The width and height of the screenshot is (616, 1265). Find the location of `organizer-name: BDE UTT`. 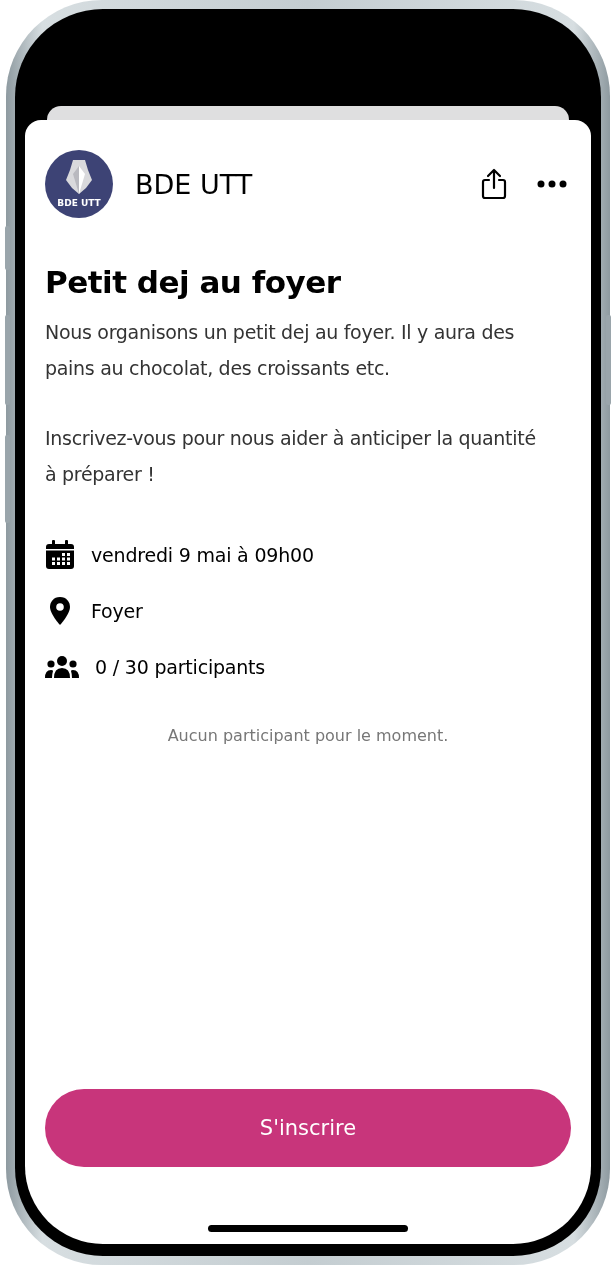

organizer-name: BDE UTT is located at coordinates (194, 184).